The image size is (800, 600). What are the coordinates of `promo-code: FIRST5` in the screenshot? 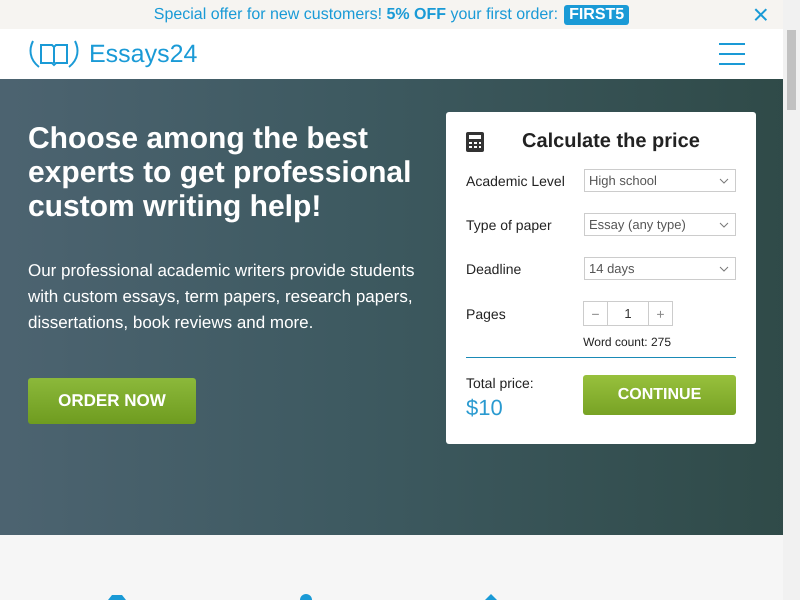 It's located at (597, 14).